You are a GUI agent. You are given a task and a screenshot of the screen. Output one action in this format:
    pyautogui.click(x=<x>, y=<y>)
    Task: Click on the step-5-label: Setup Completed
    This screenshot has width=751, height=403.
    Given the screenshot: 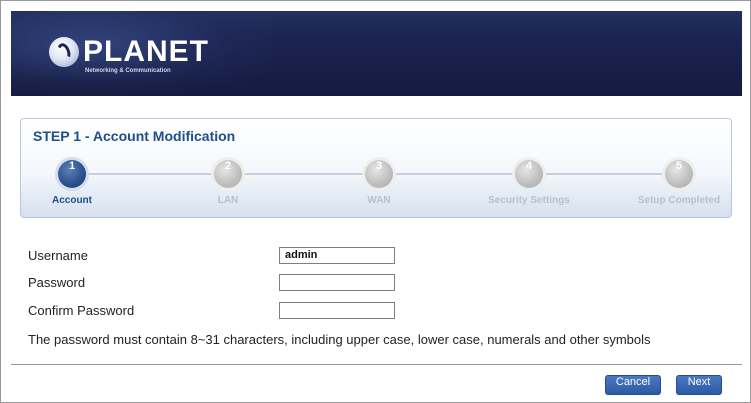 What is the action you would take?
    pyautogui.click(x=679, y=200)
    